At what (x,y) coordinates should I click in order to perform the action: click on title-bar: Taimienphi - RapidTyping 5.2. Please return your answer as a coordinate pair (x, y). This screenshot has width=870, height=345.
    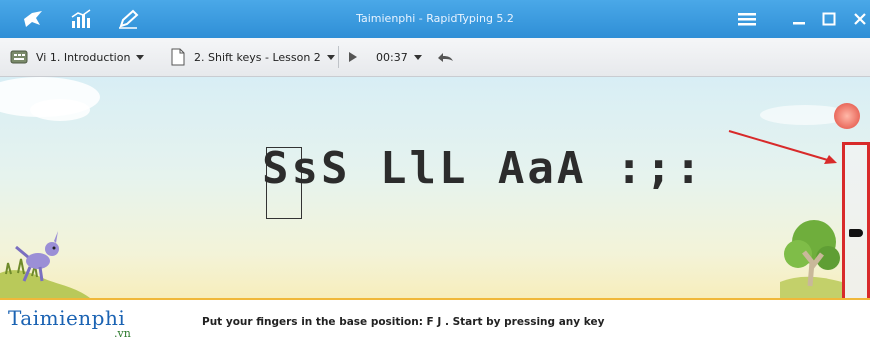
    Looking at the image, I should click on (435, 19).